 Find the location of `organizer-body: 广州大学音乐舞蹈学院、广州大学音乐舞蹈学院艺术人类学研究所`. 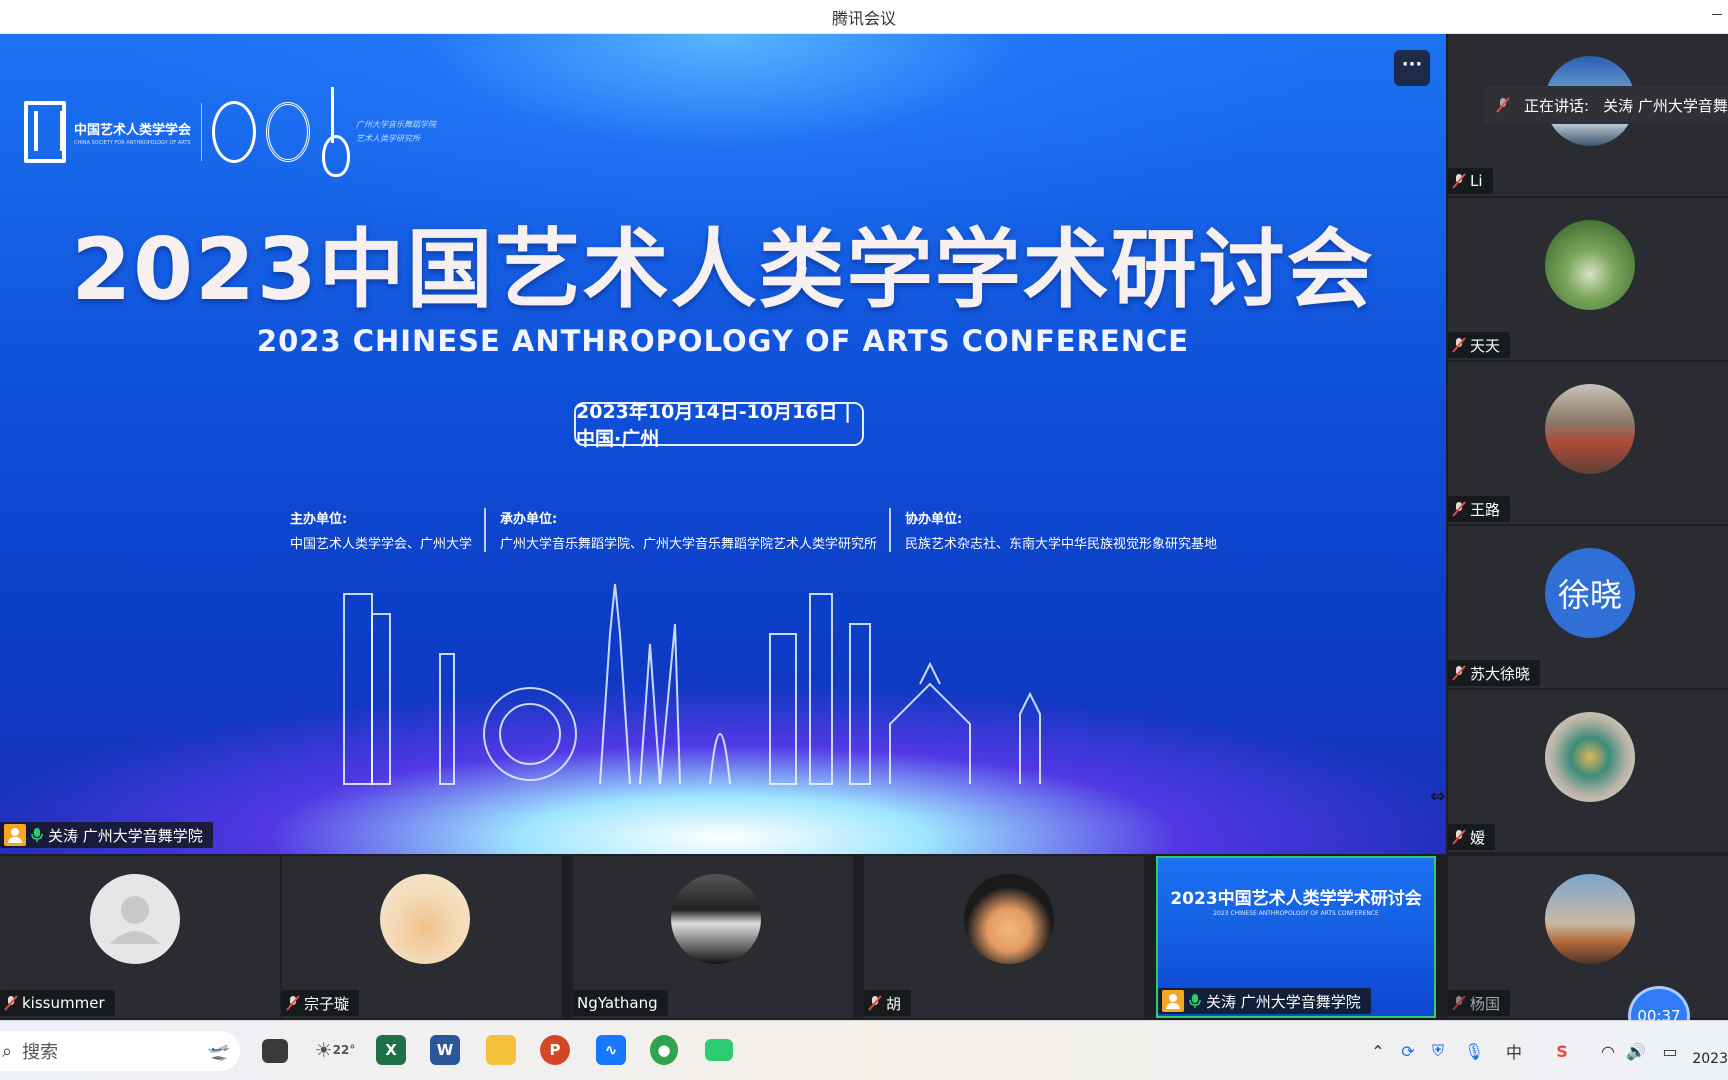

organizer-body: 广州大学音乐舞蹈学院、广州大学音乐舞蹈学院艺术人类学研究所 is located at coordinates (689, 544).